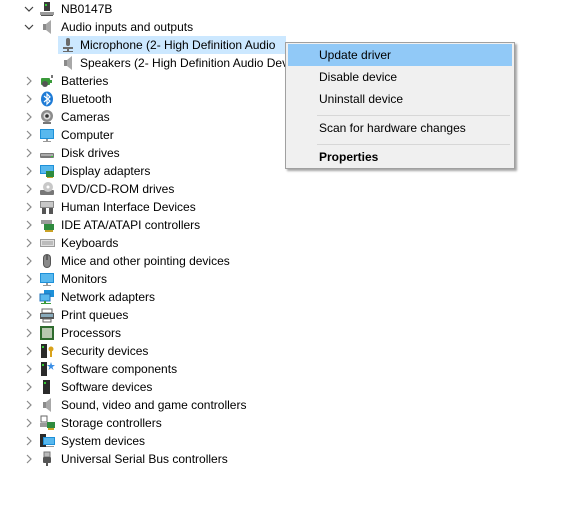  What do you see at coordinates (178, 45) in the screenshot?
I see `device-label: Microphone (2- High Definition Audio` at bounding box center [178, 45].